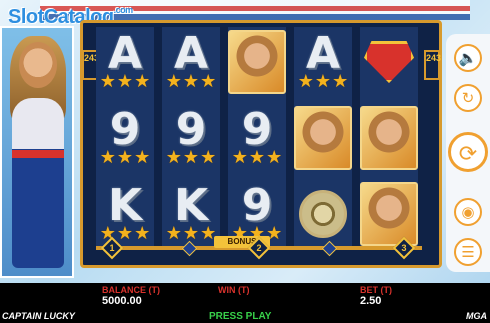  I want to click on hero-body, so click(38, 183).